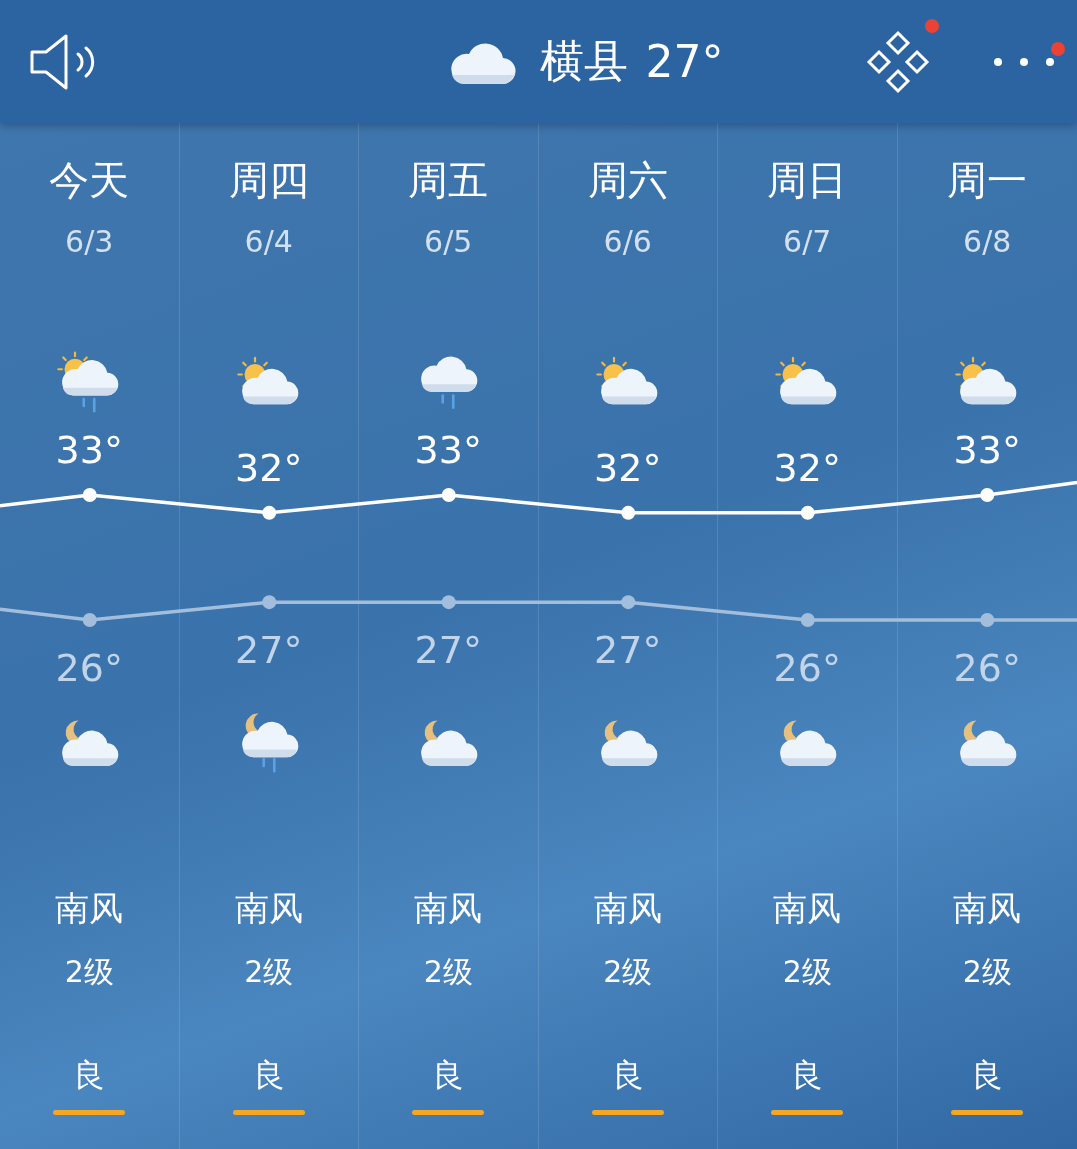  What do you see at coordinates (89, 180) in the screenshot?
I see `day-name: 今天` at bounding box center [89, 180].